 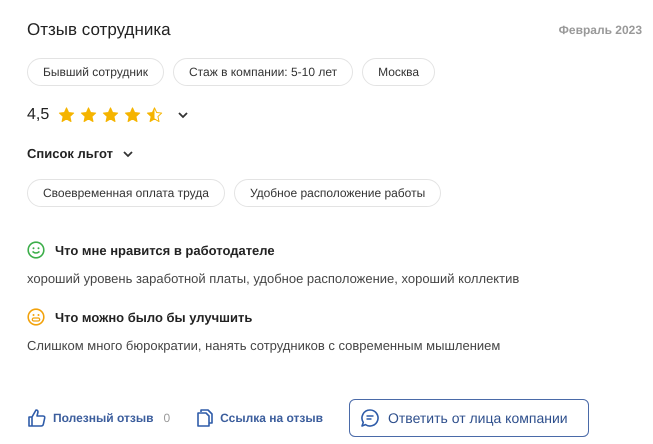 What do you see at coordinates (36, 250) in the screenshot?
I see `smile-icon` at bounding box center [36, 250].